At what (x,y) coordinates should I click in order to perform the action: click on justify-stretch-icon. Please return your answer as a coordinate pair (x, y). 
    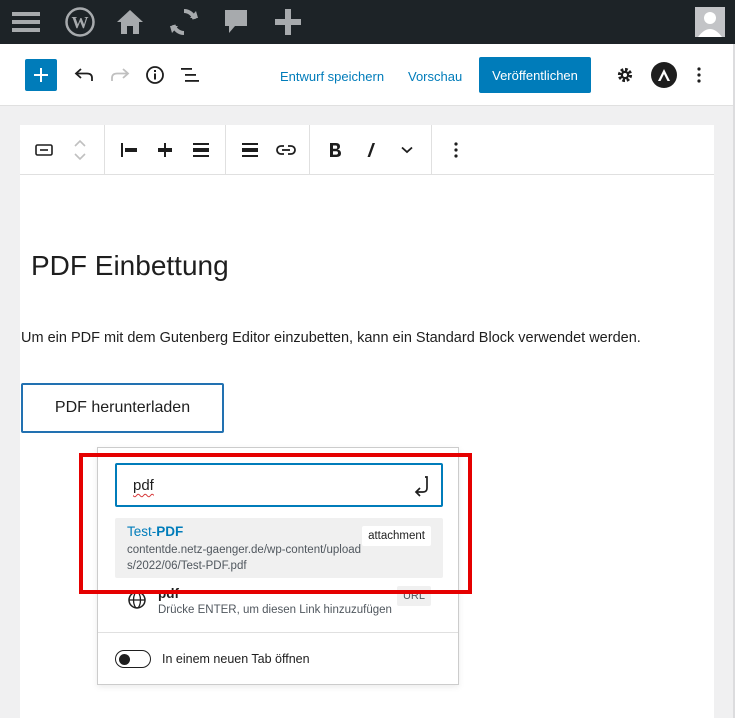
    Looking at the image, I should click on (201, 150).